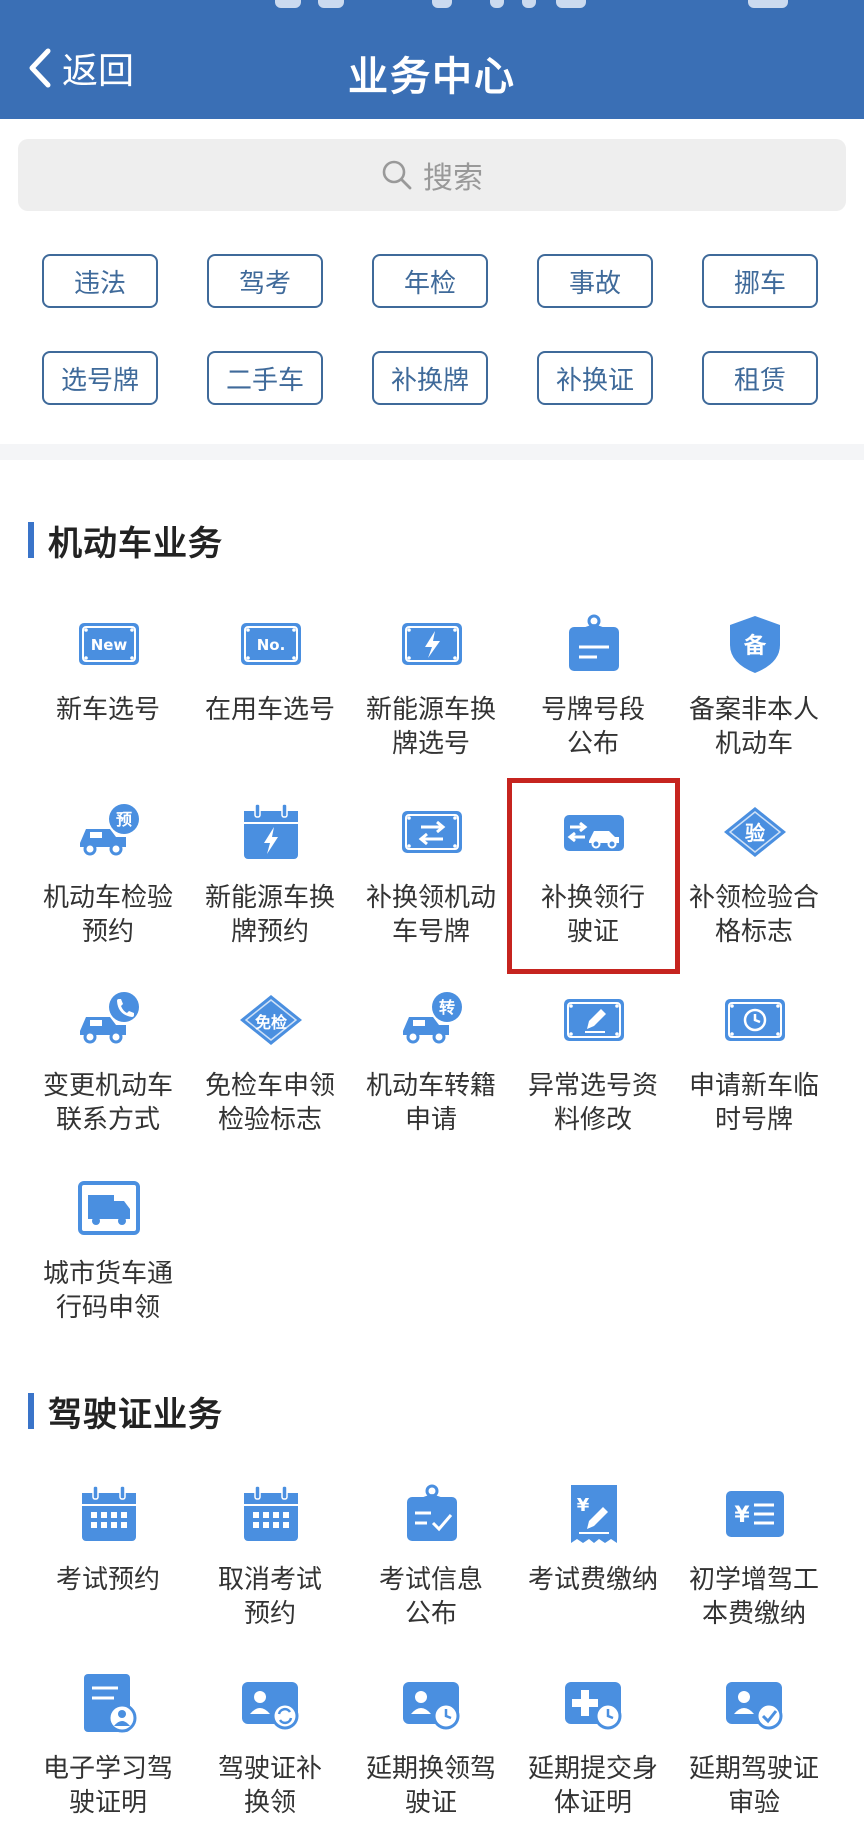  I want to click on service-item-label: 新车选号, so click(107, 710).